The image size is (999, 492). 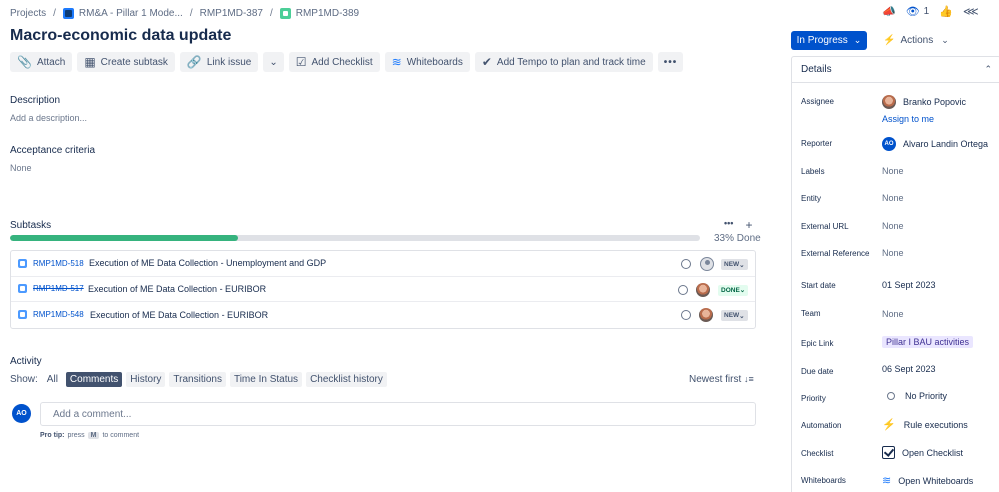 I want to click on subtask-key: RMP1MD-518, so click(x=60, y=263).